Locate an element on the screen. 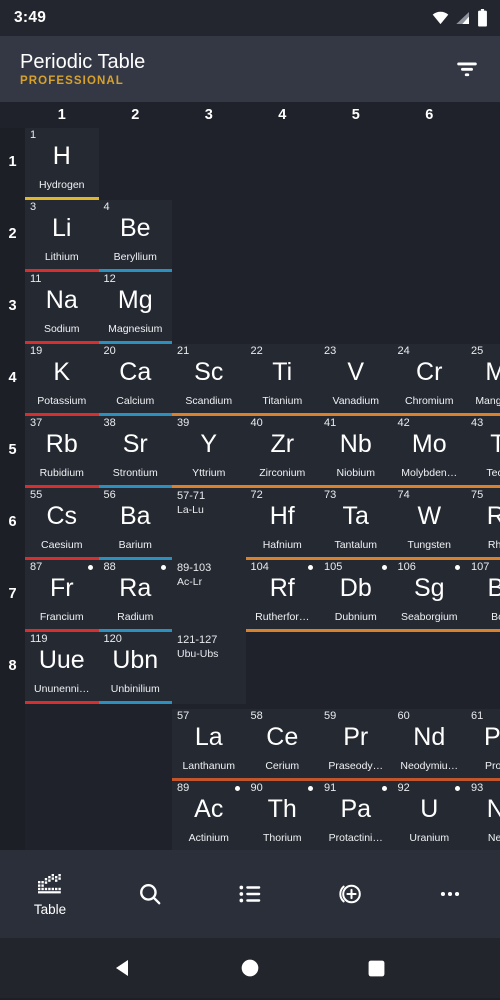  element-cell-Mn: 25Mn Manganese is located at coordinates (483, 380).